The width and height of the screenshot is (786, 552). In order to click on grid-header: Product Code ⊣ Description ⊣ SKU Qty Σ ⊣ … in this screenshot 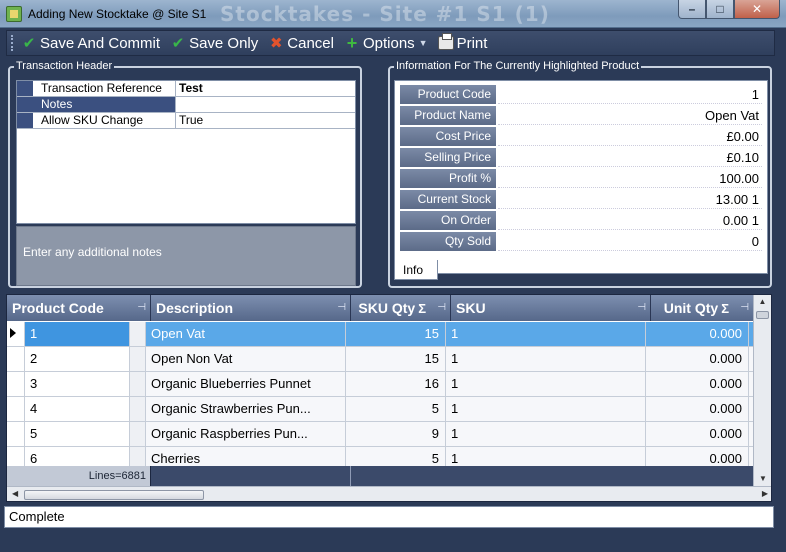, I will do `click(389, 308)`.